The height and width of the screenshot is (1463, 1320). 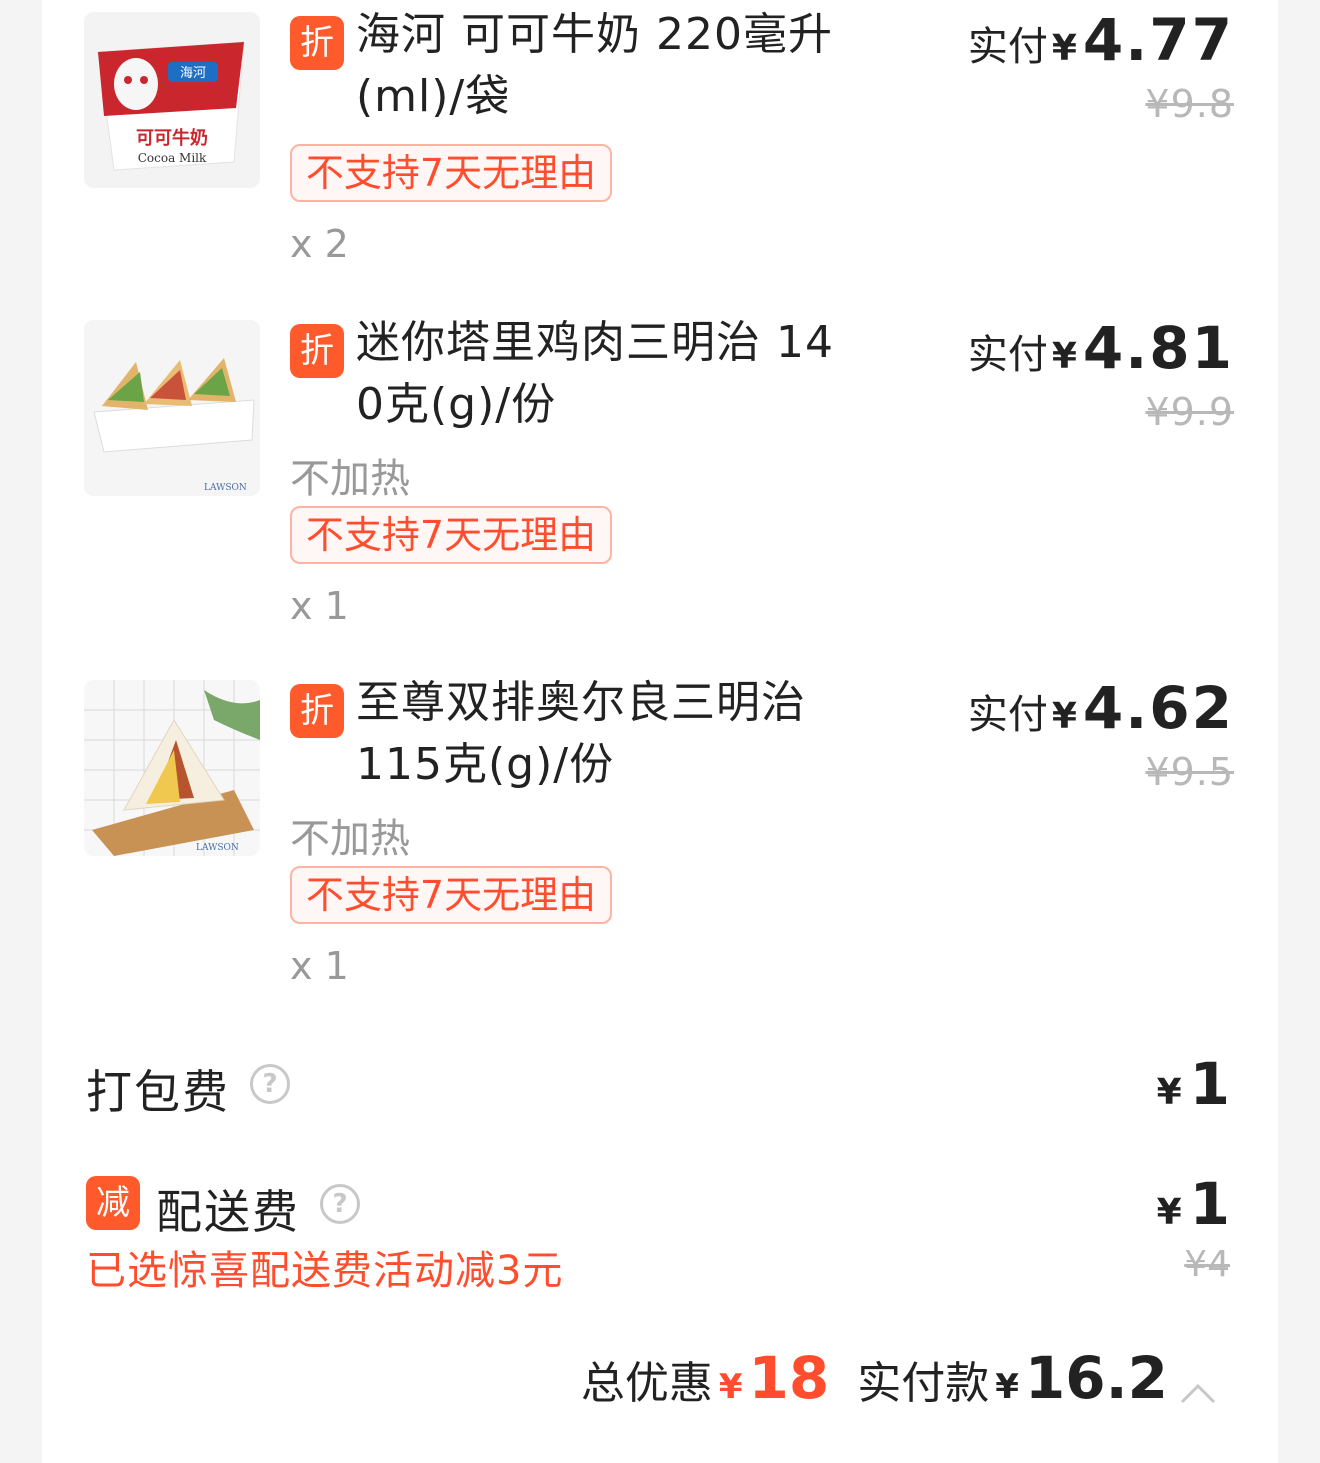 What do you see at coordinates (433, 96) in the screenshot?
I see `product-name-line2: (ml)/袋` at bounding box center [433, 96].